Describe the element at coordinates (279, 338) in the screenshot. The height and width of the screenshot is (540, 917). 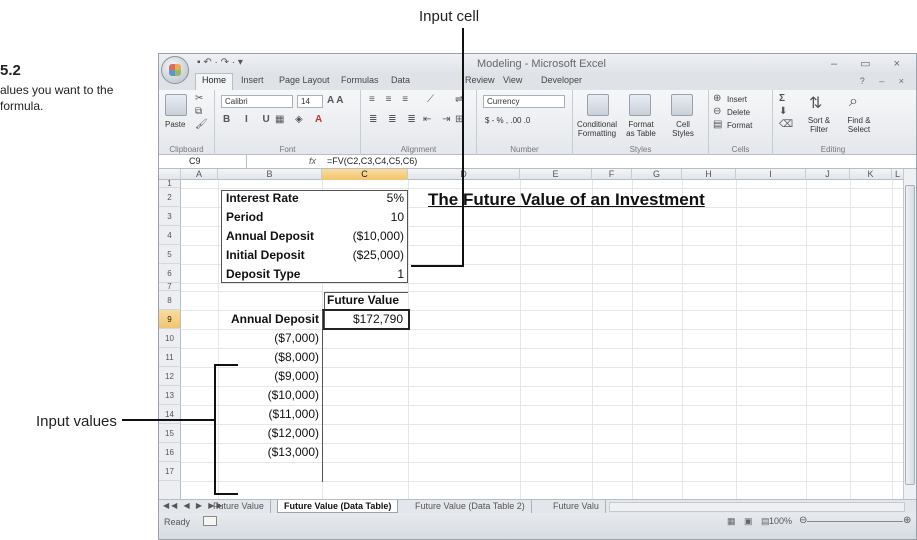
I see `input-value-row: ($7,000)` at that location.